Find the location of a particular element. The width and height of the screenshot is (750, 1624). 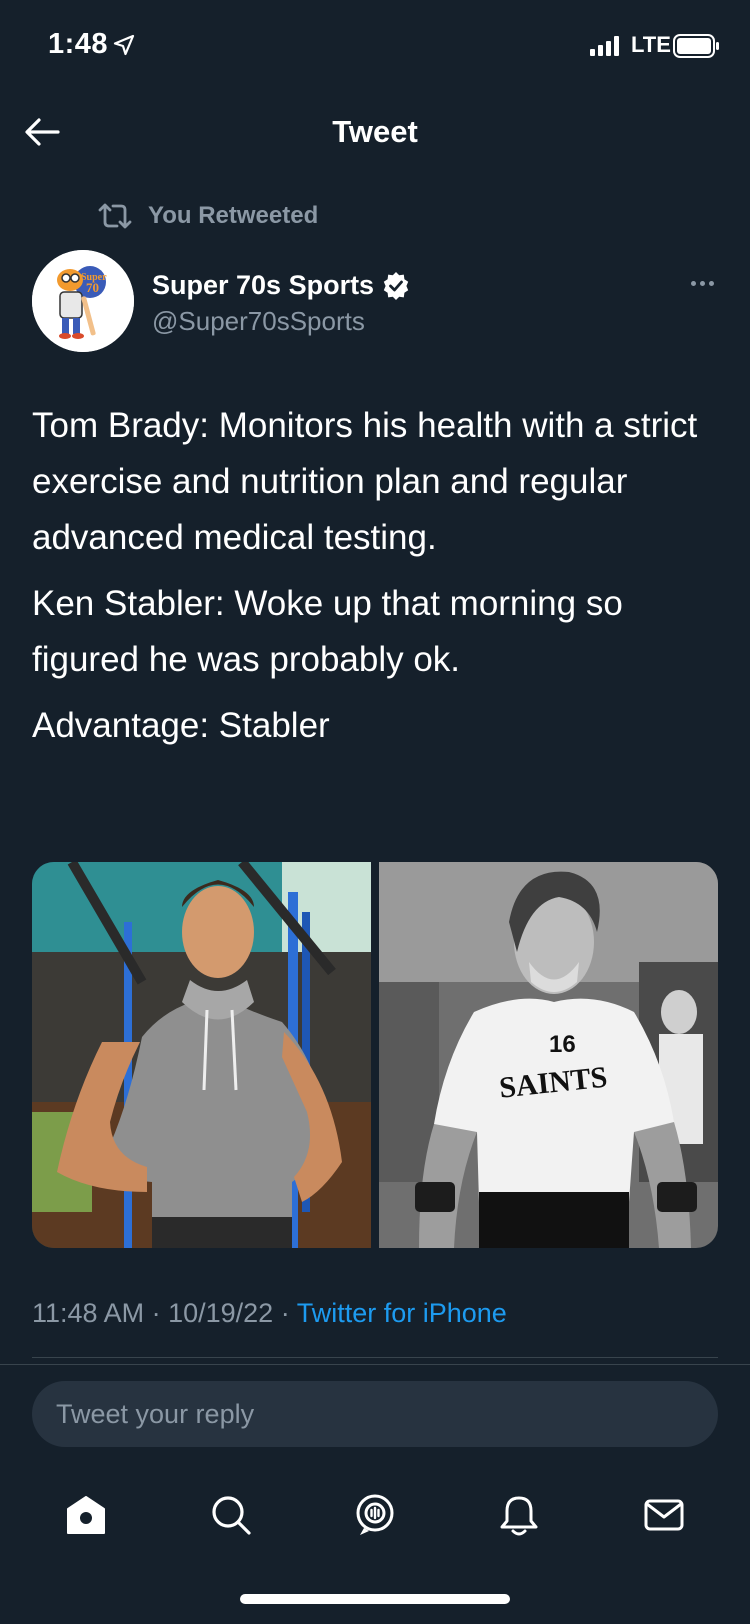

home-icon is located at coordinates (86, 1515).